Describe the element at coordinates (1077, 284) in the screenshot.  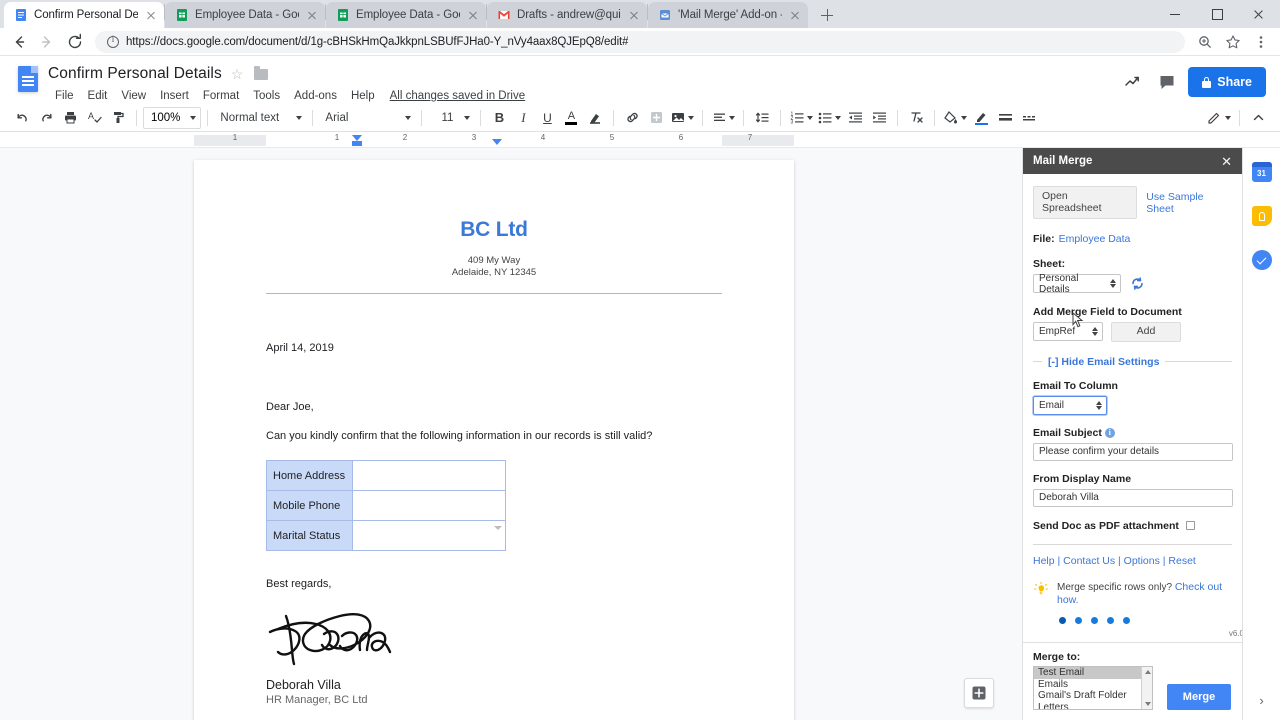
I see `sheet-select: Personal Details` at that location.